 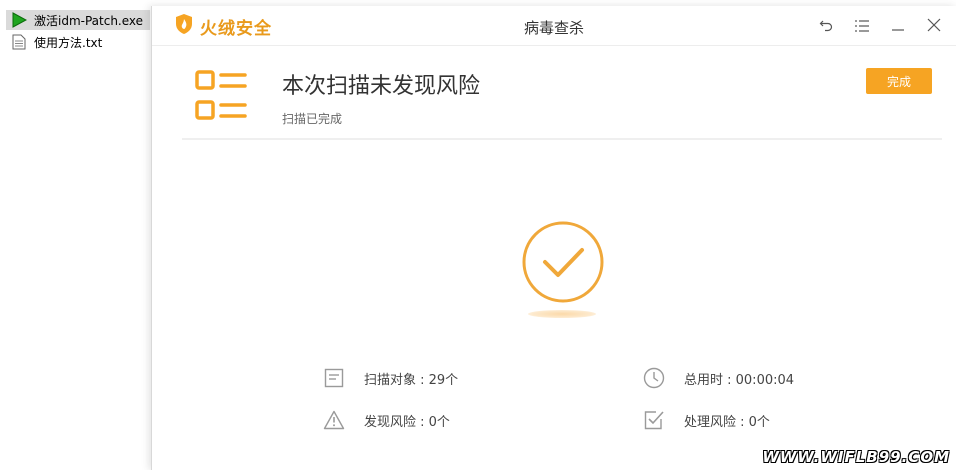 I want to click on menu-button, so click(x=862, y=26).